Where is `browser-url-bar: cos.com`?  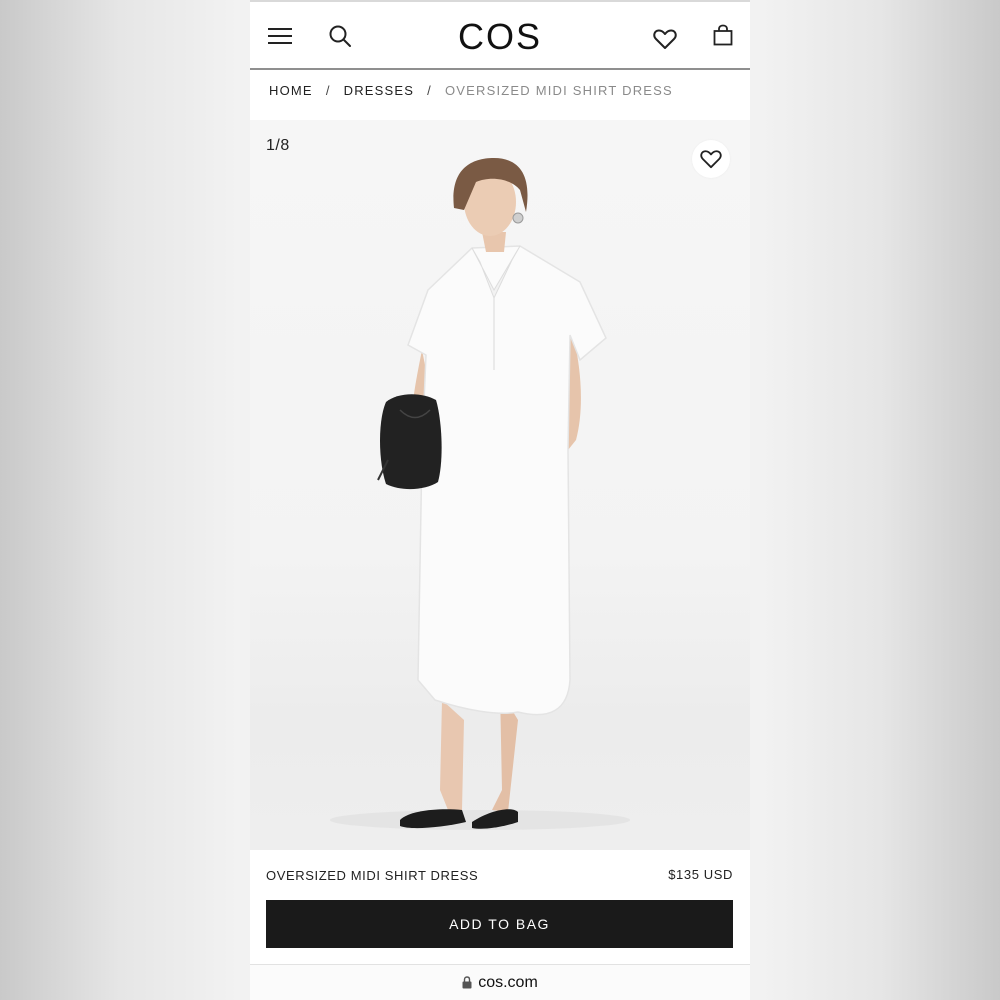 browser-url-bar: cos.com is located at coordinates (500, 982).